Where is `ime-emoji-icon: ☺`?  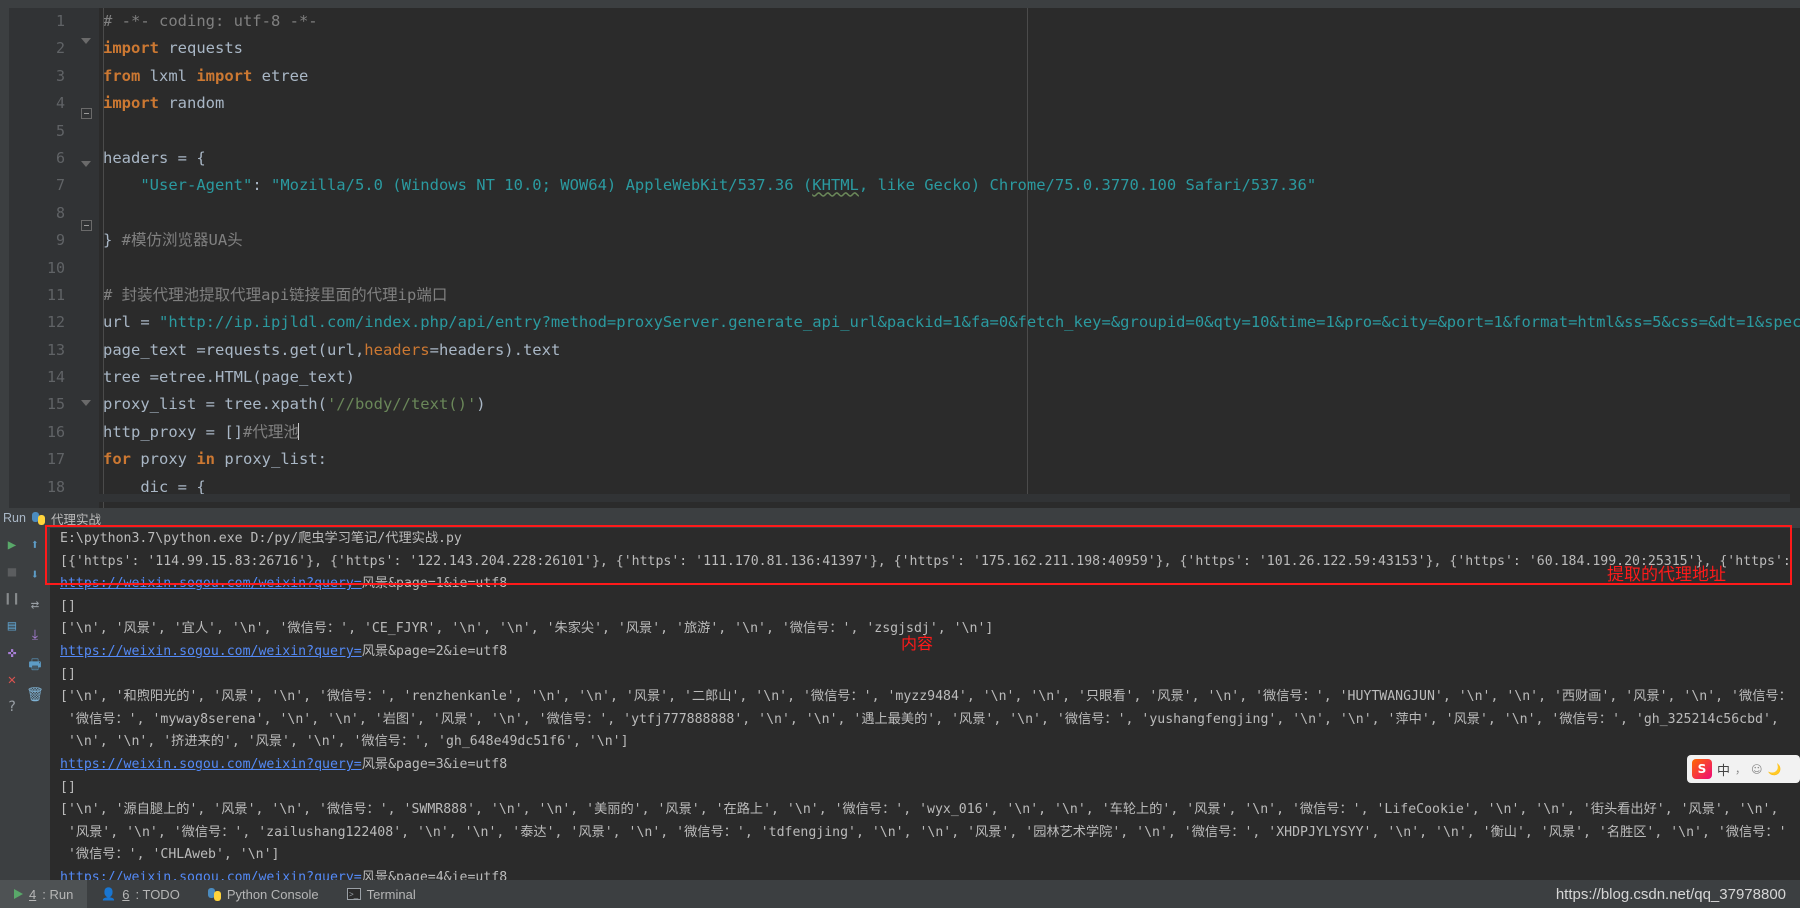
ime-emoji-icon: ☺ is located at coordinates (1756, 769).